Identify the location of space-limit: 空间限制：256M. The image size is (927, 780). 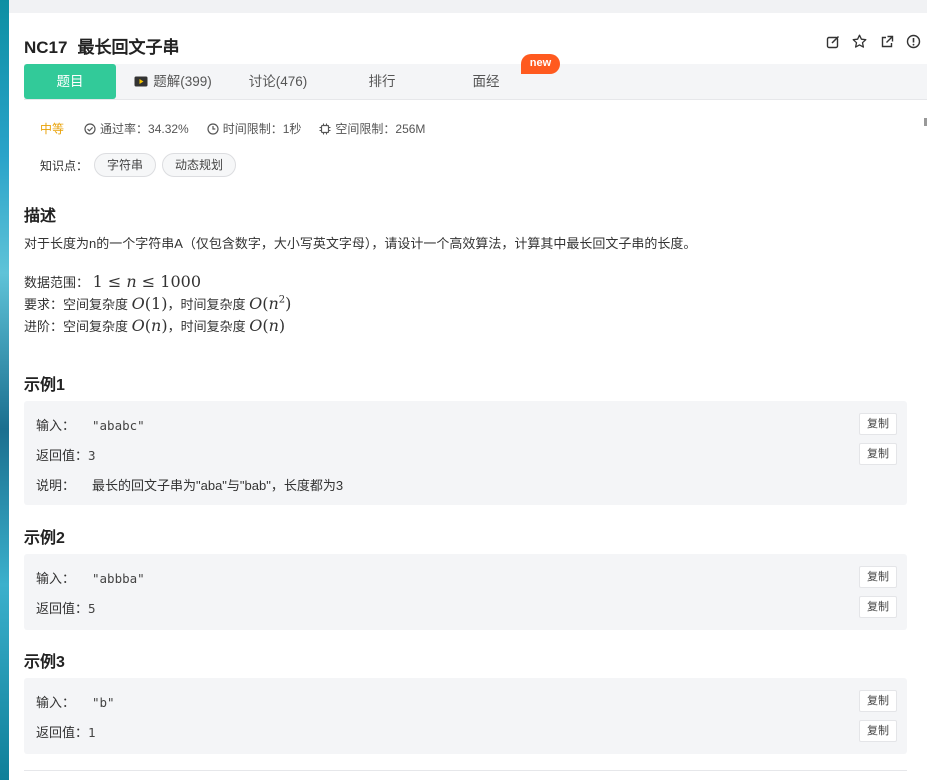
(380, 129).